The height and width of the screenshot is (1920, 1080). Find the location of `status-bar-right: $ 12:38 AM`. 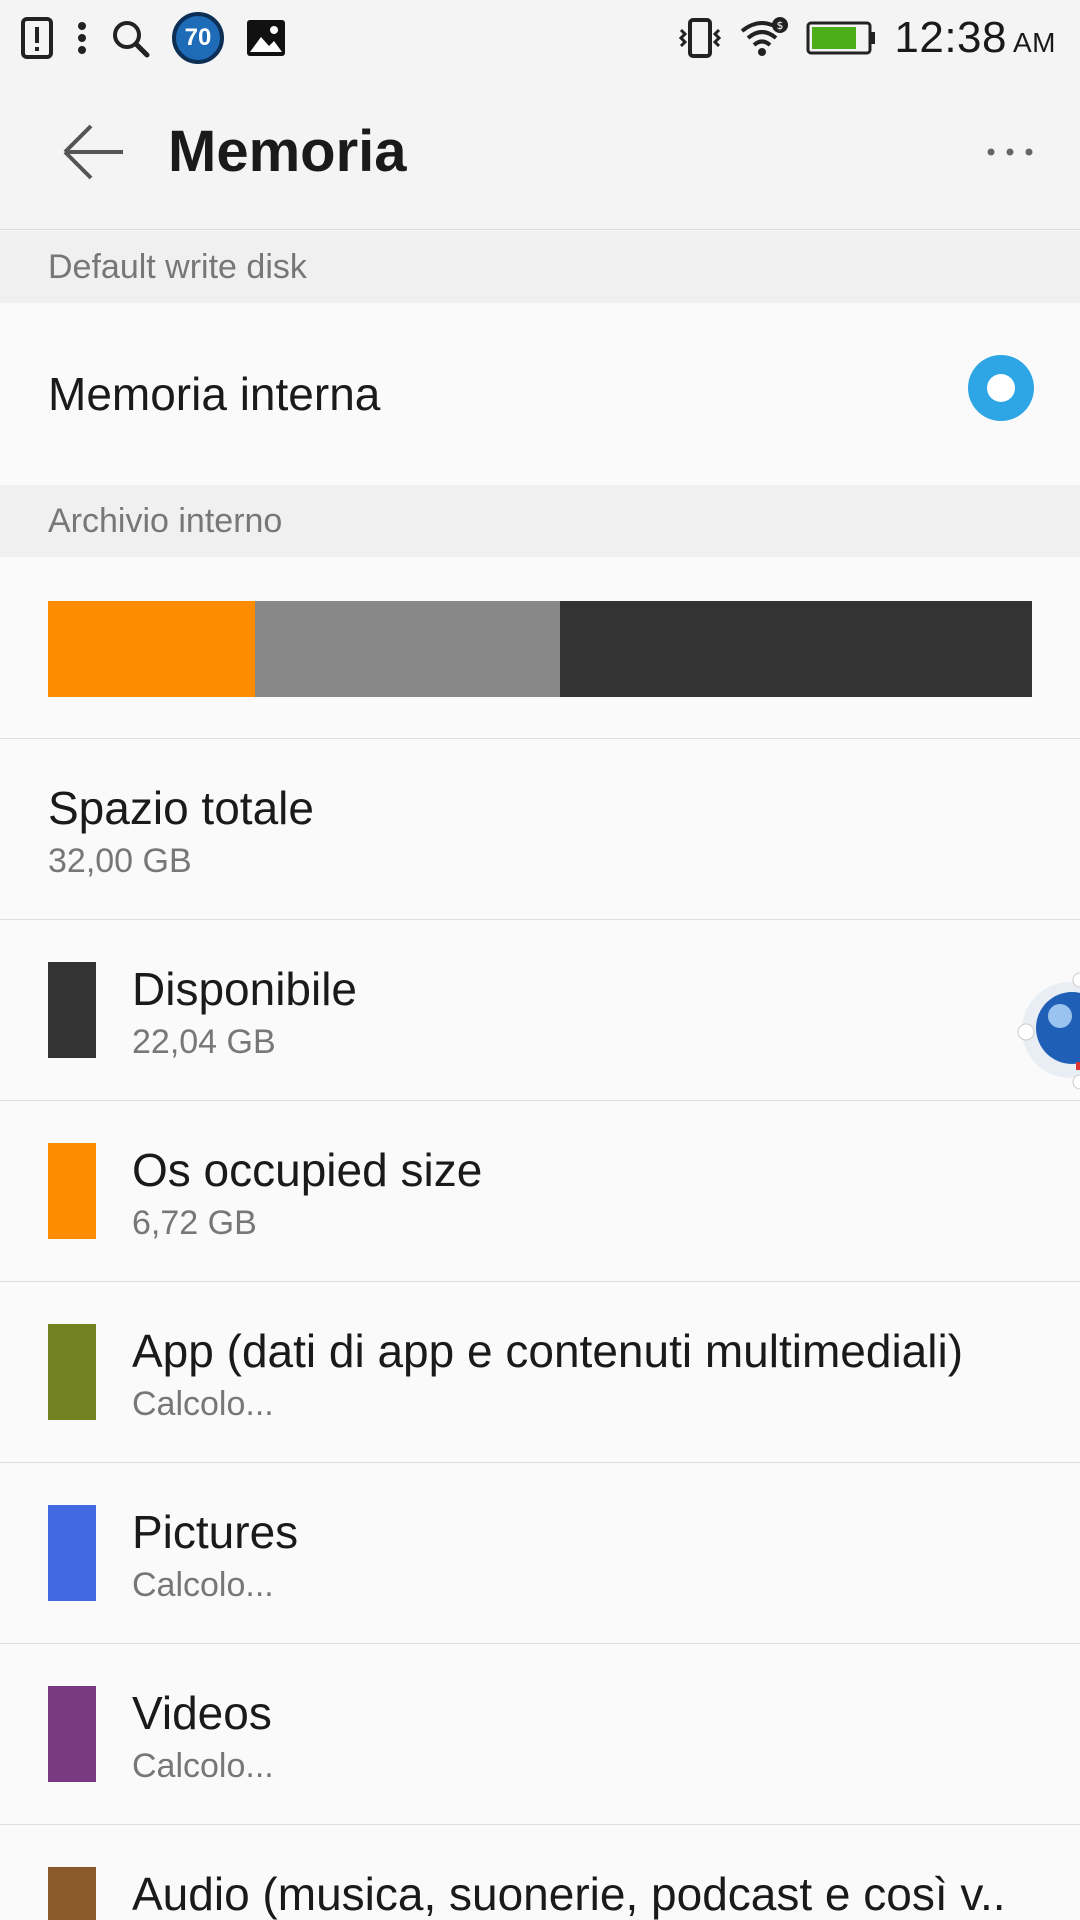

status-bar-right: $ 12:38 AM is located at coordinates (867, 38).